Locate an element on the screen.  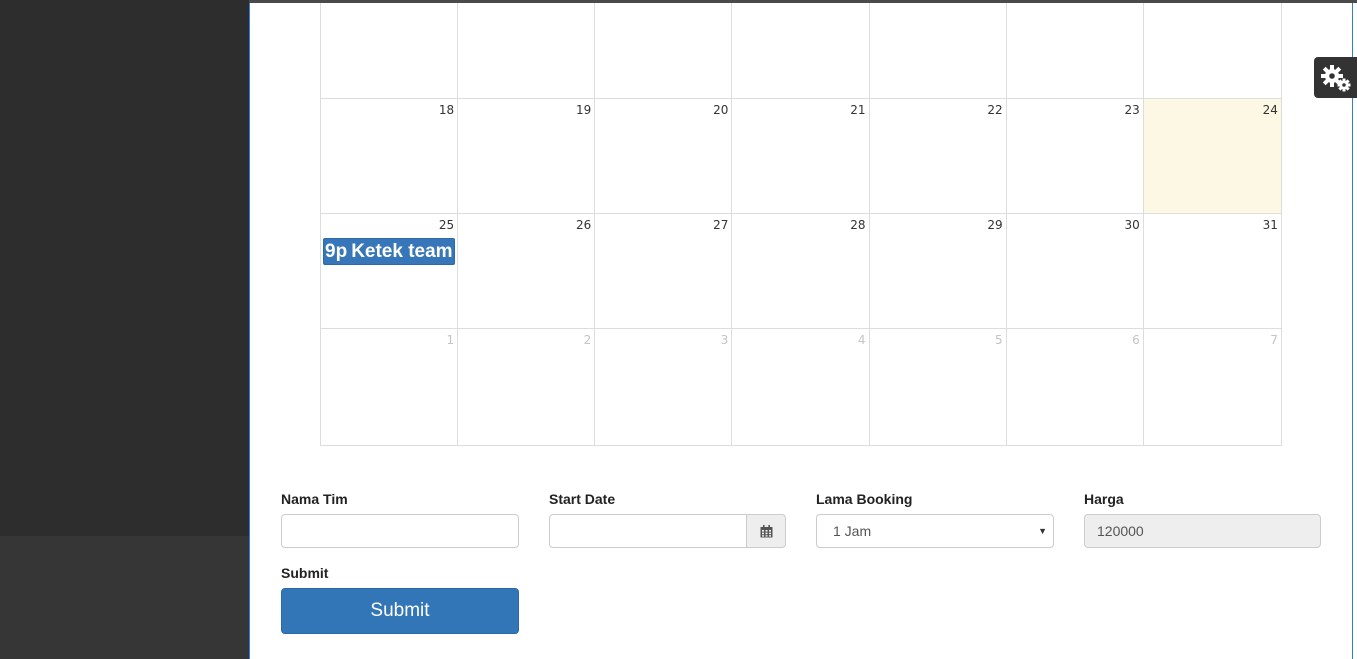
calendar-day-cell: 29 is located at coordinates (938, 271).